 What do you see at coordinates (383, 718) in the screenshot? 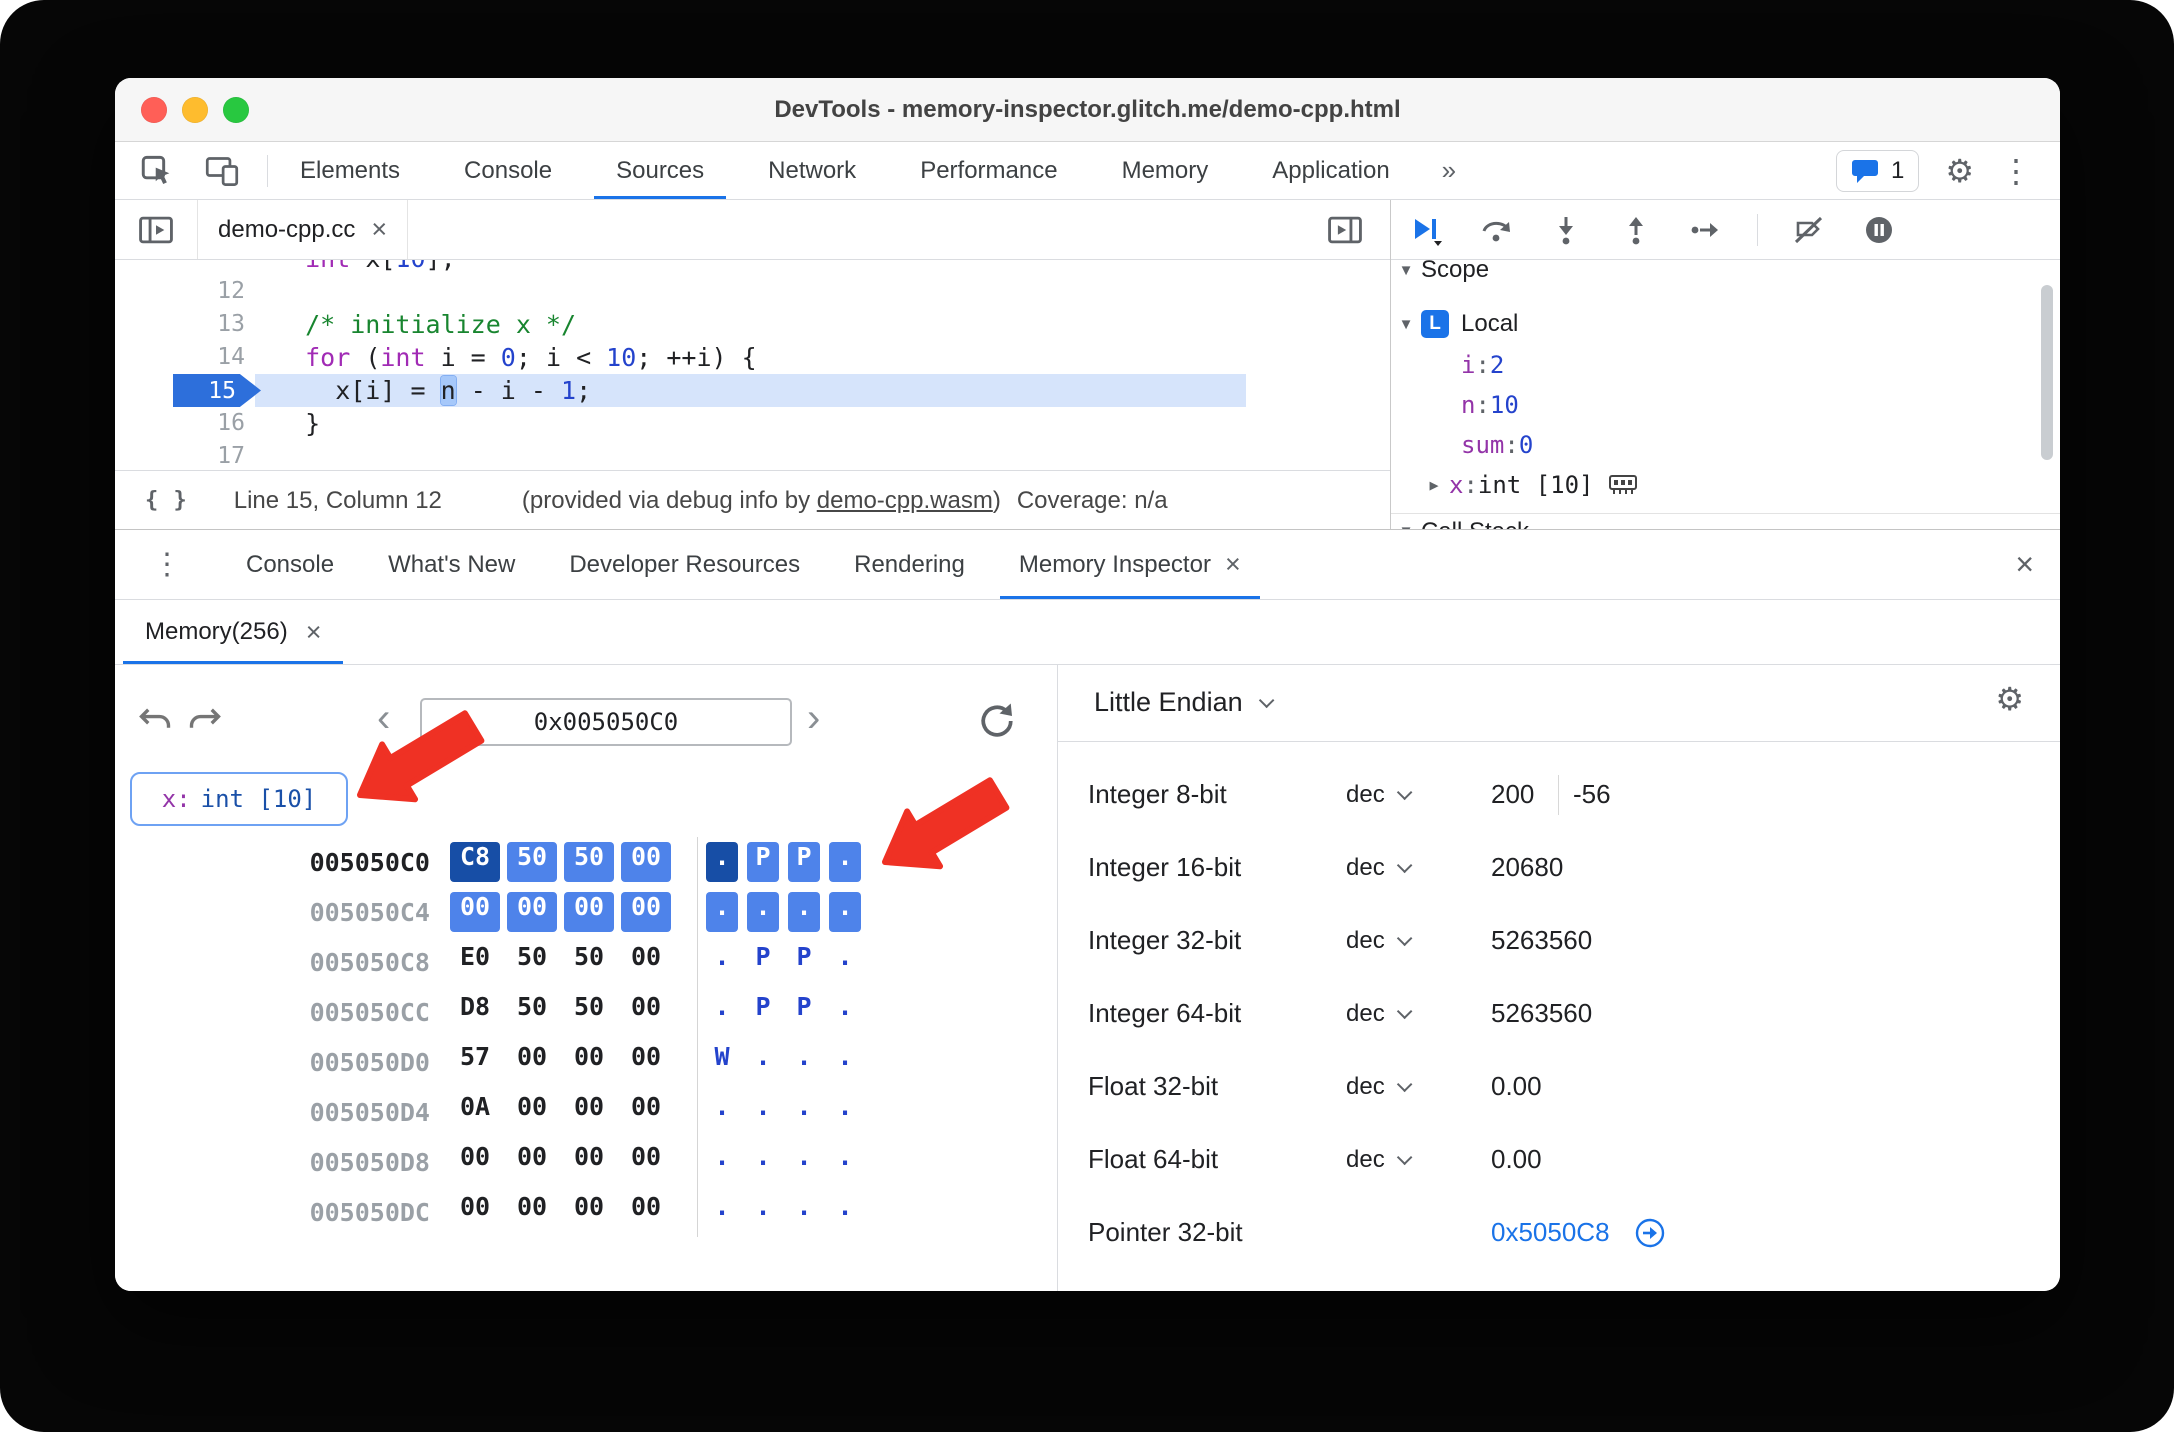
I see `previous-page-icon: ‹` at bounding box center [383, 718].